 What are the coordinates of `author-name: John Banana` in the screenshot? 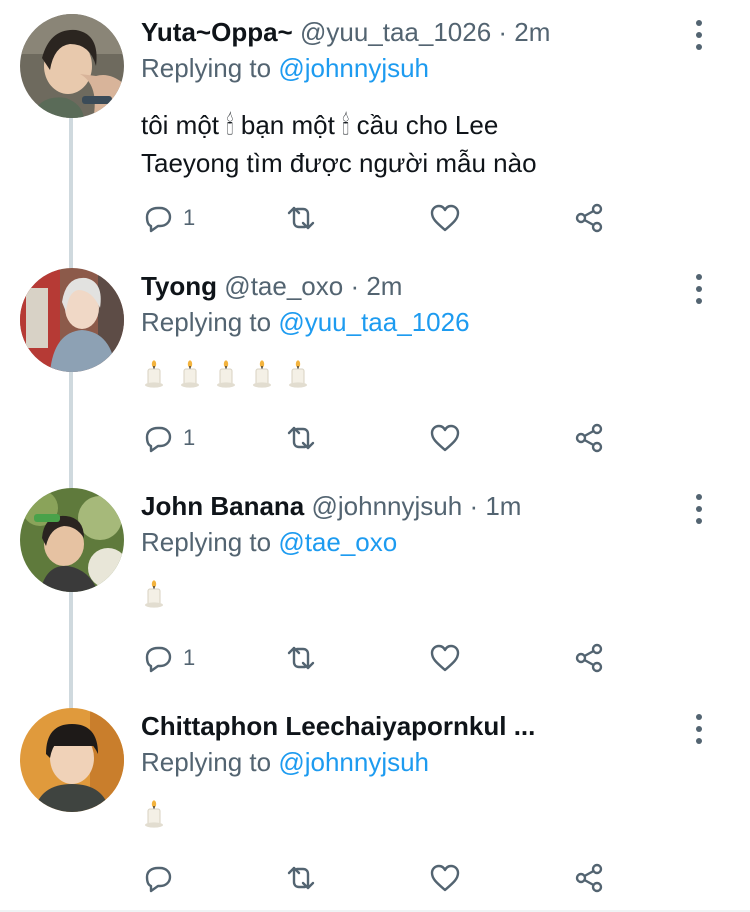 It's located at (222, 506).